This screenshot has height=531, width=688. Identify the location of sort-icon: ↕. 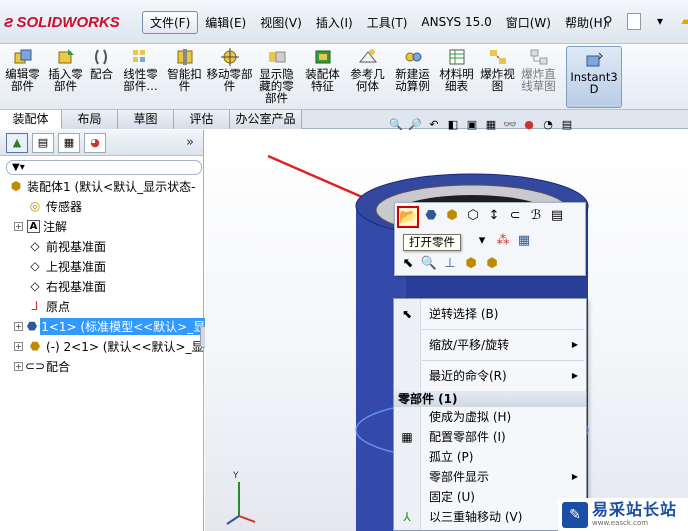
(494, 215).